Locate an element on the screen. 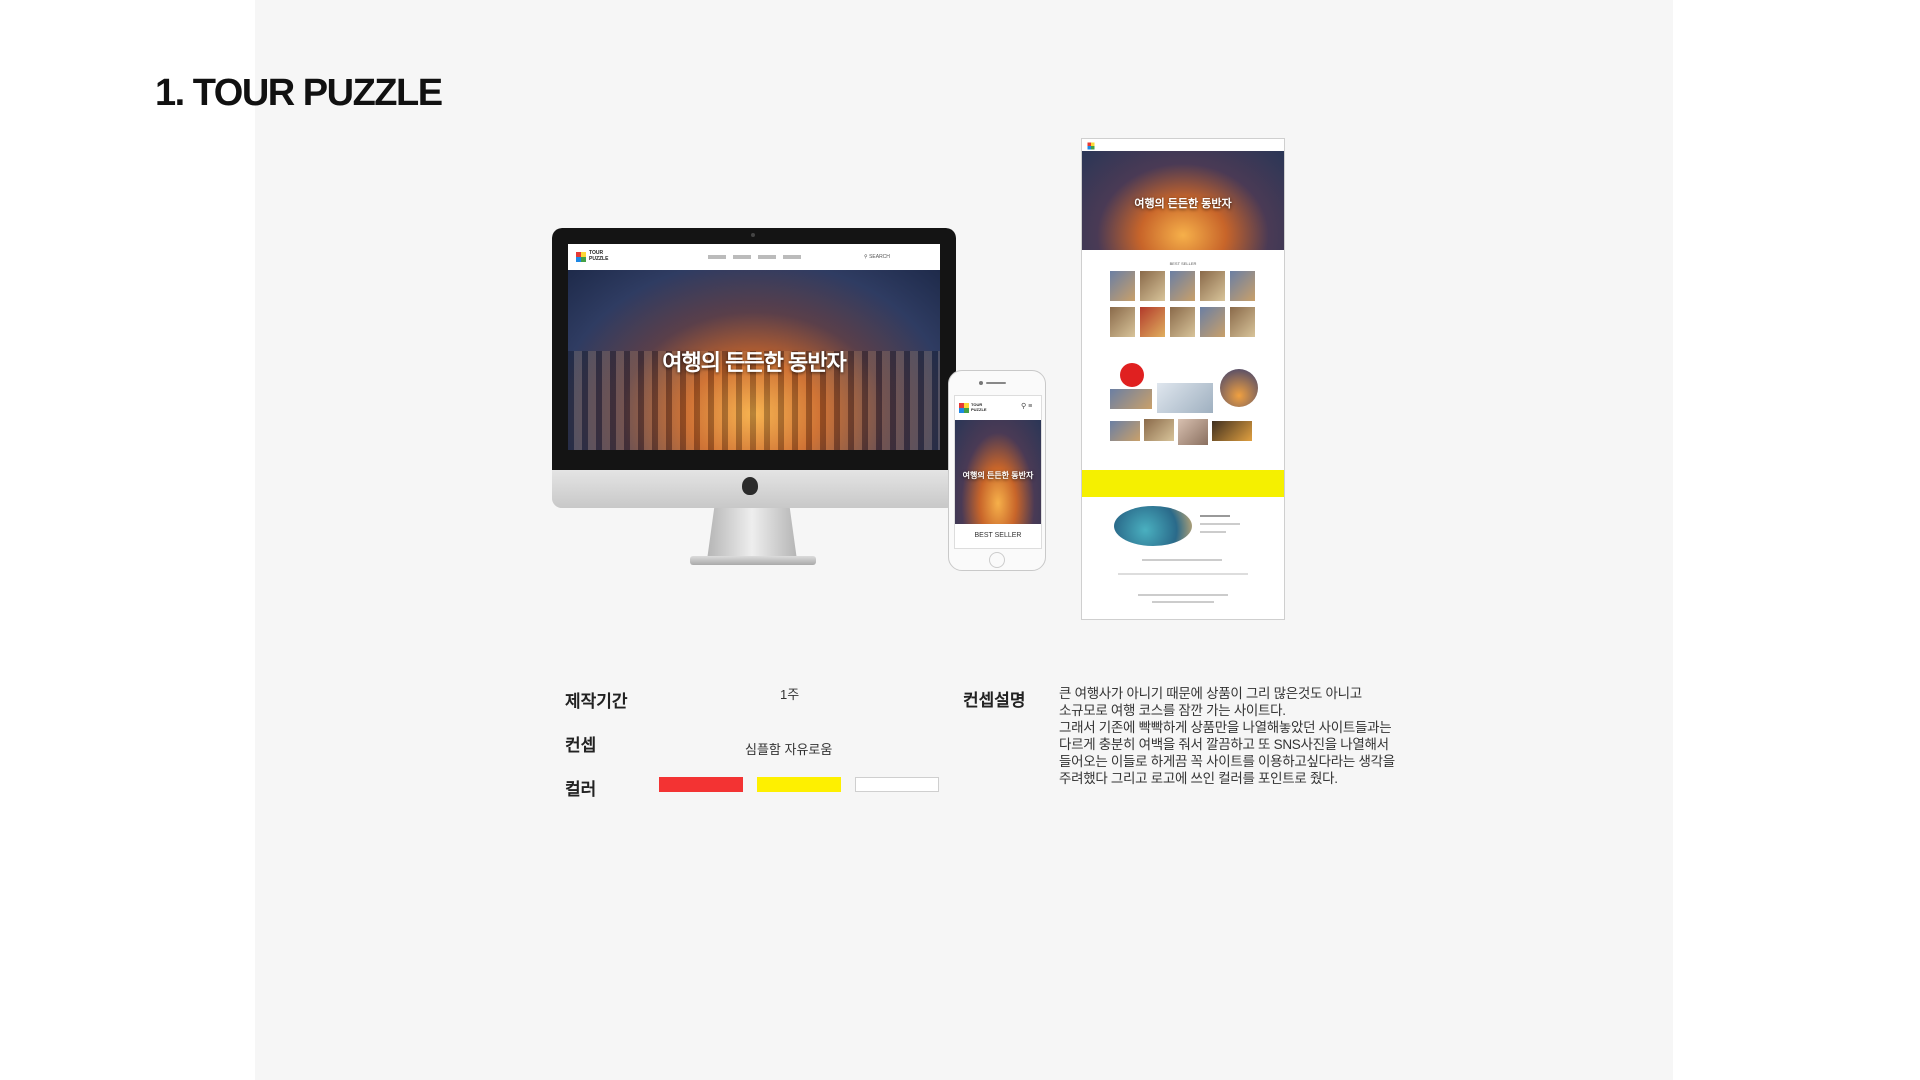 This screenshot has width=1920, height=1080. period-value: 1주 is located at coordinates (790, 694).